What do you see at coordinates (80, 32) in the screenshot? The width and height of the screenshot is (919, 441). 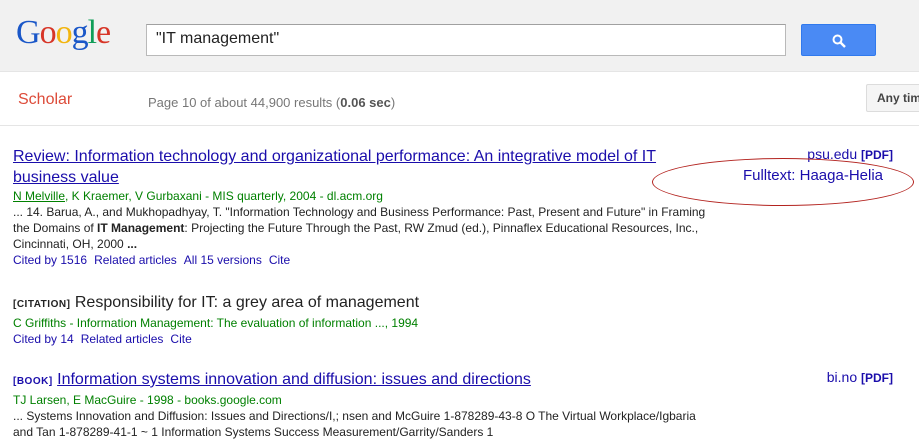 I see `logo-letter: g` at bounding box center [80, 32].